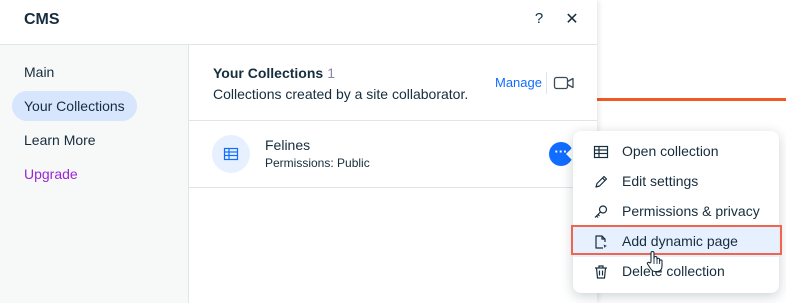 This screenshot has height=303, width=786. Describe the element at coordinates (74, 106) in the screenshot. I see `sidebar-item-your-collections: Your Collections` at that location.